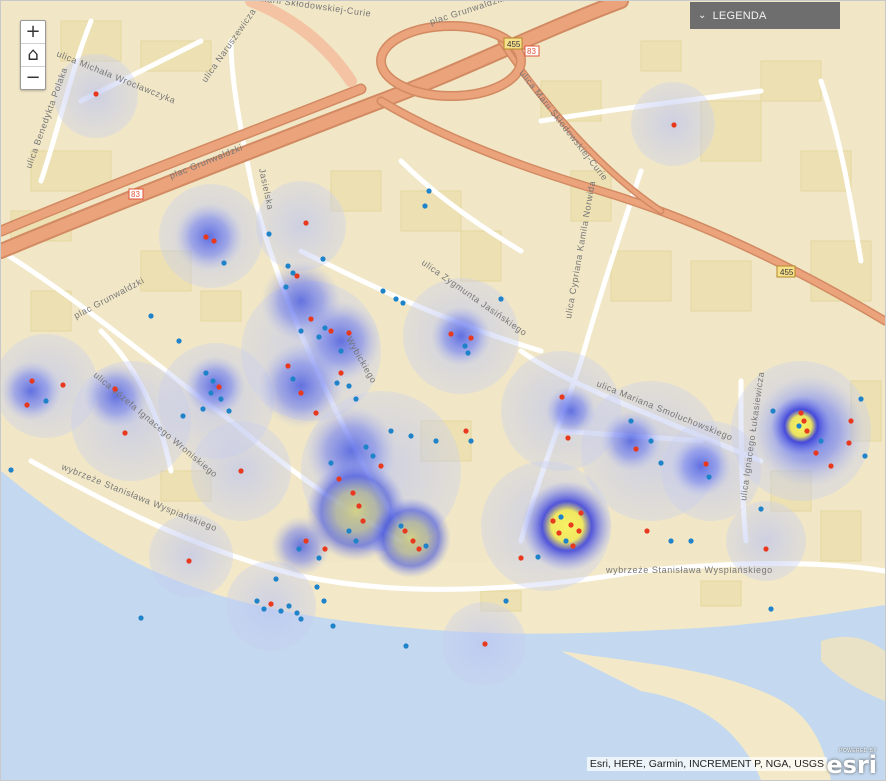 Image resolution: width=886 pixels, height=781 pixels. What do you see at coordinates (33, 32) in the screenshot?
I see `zoom-in-button: +` at bounding box center [33, 32].